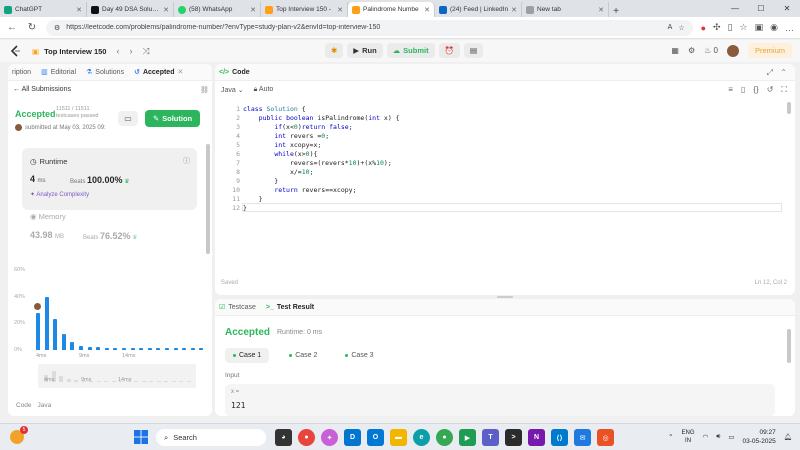 This screenshot has height=450, width=800. Describe the element at coordinates (306, 437) in the screenshot. I see `chrome-icon: ●` at that location.